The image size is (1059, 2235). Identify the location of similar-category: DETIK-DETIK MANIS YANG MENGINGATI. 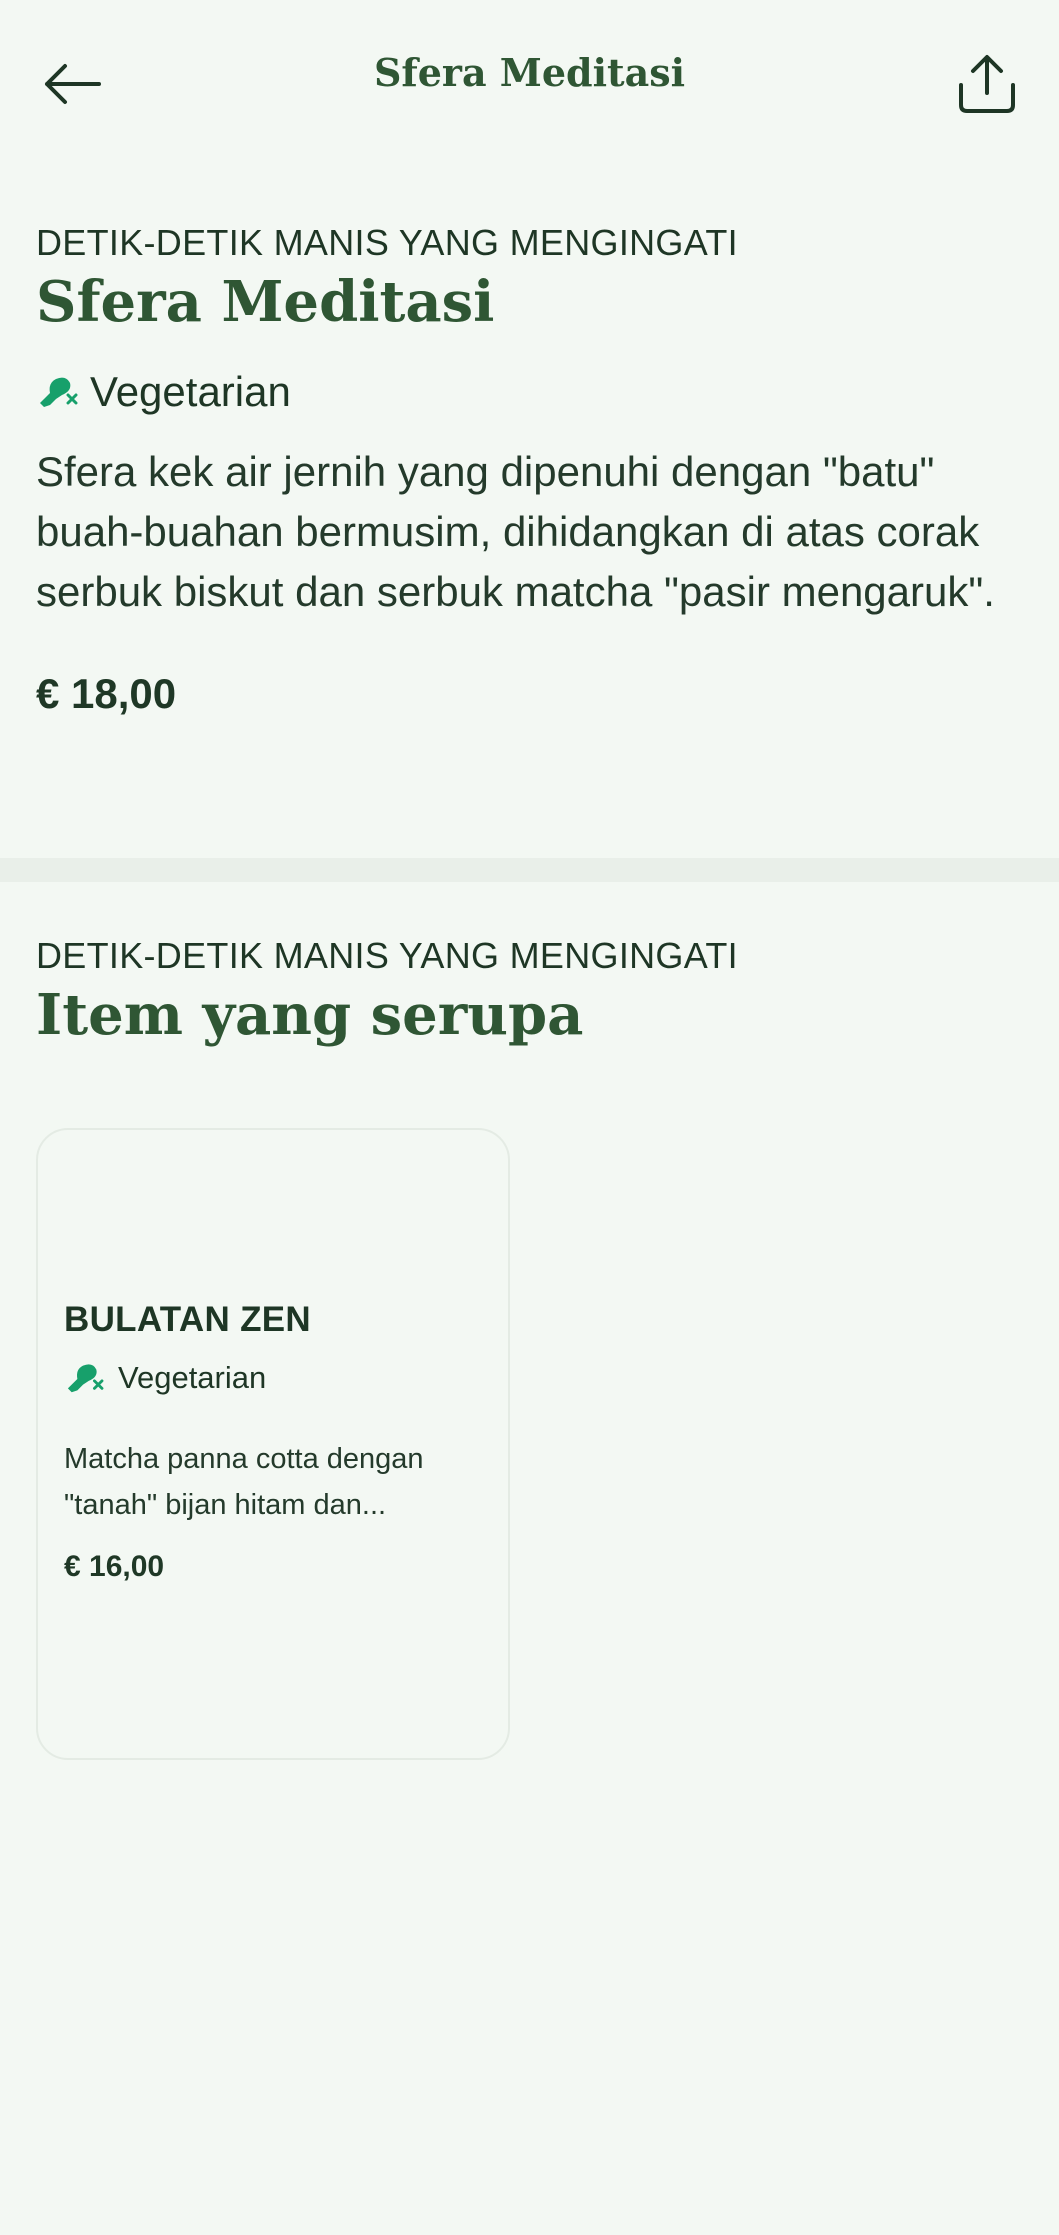
(387, 955).